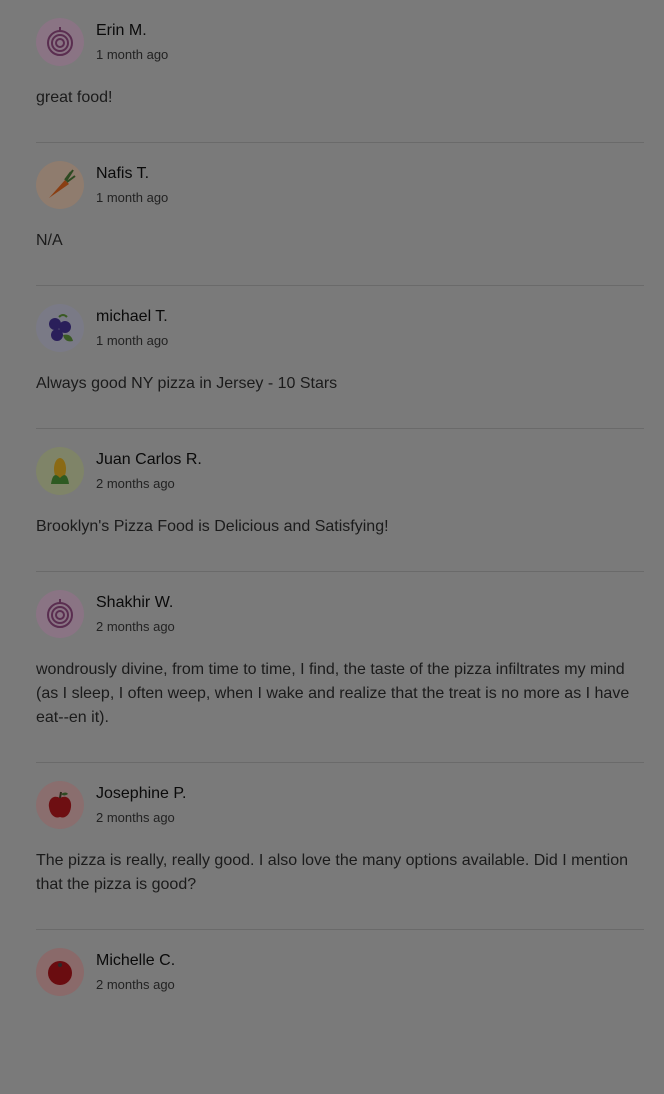 The width and height of the screenshot is (664, 1094). Describe the element at coordinates (60, 185) in the screenshot. I see `carrot-icon` at that location.